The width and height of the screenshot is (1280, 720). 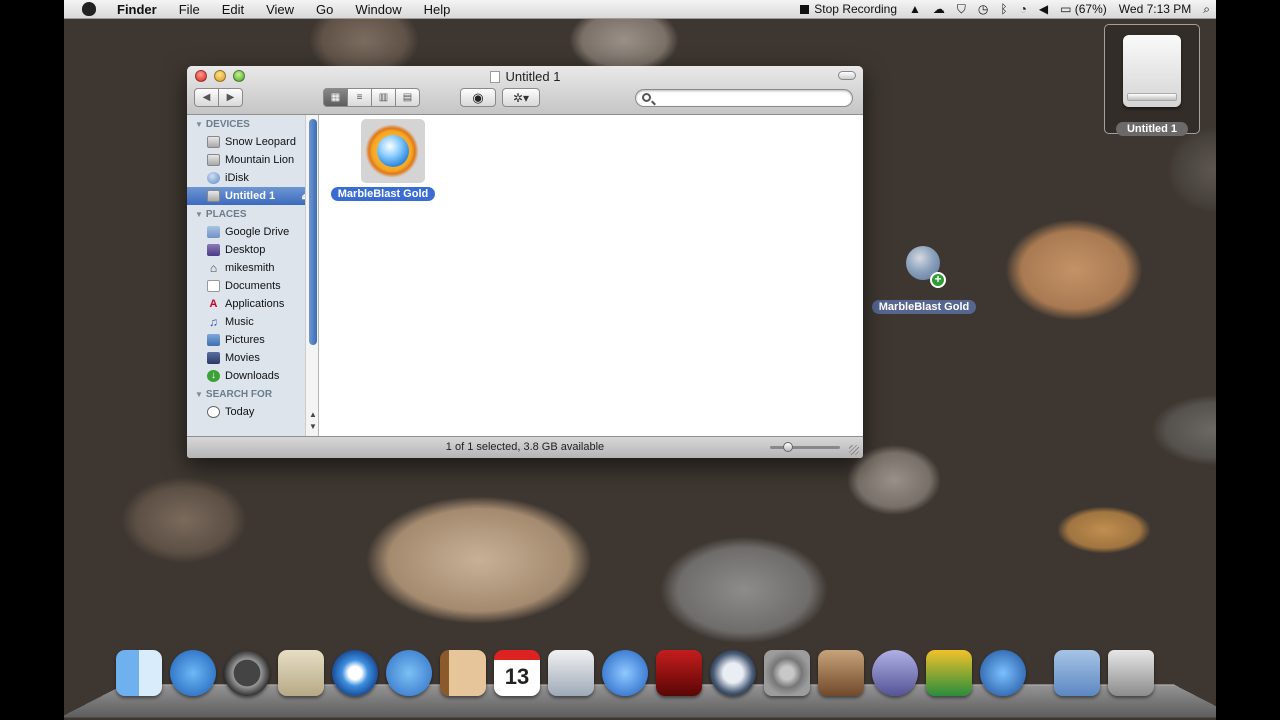 I want to click on sidebar-item-label: Untitled 1, so click(x=250, y=196).